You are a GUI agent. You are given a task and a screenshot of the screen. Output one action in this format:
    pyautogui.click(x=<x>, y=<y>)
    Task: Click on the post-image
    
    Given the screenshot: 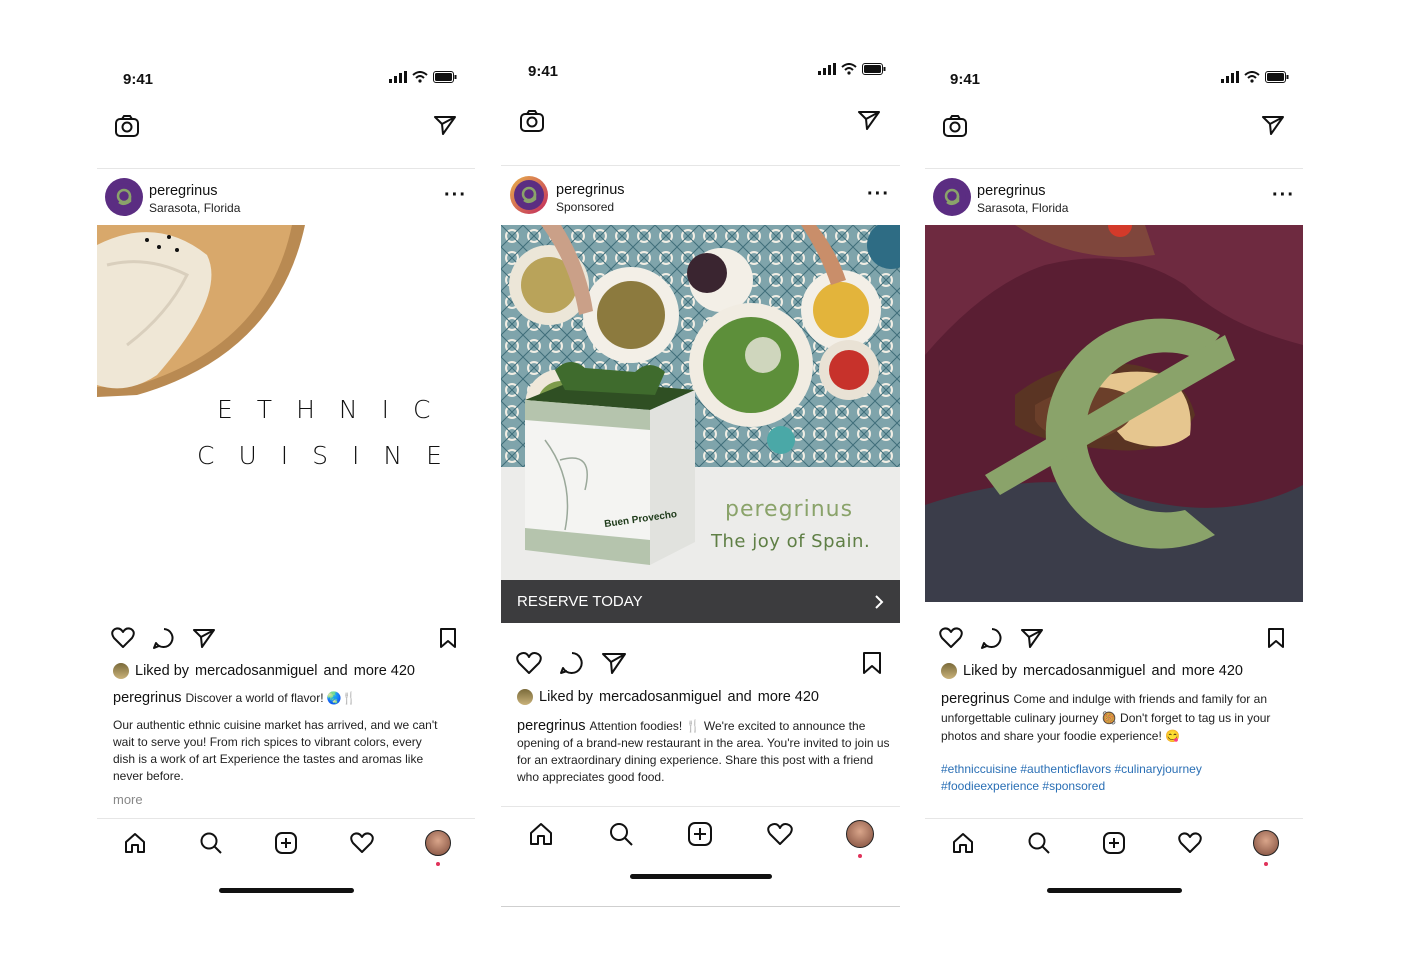 What is the action you would take?
    pyautogui.click(x=1114, y=413)
    